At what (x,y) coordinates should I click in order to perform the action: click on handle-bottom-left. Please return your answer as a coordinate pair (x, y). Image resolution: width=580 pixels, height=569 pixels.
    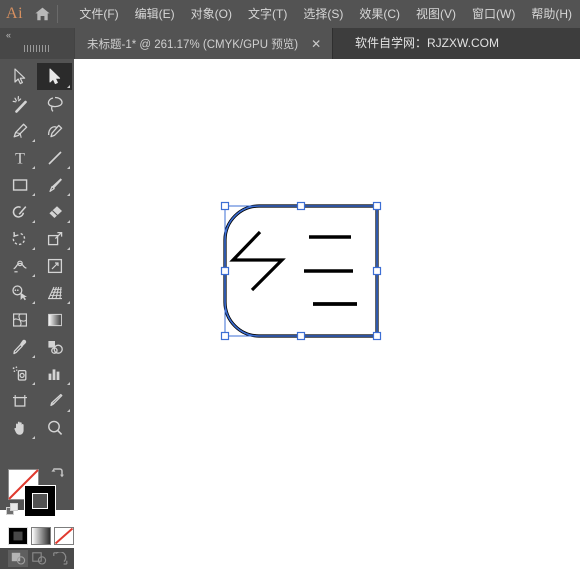
    Looking at the image, I should click on (225, 336).